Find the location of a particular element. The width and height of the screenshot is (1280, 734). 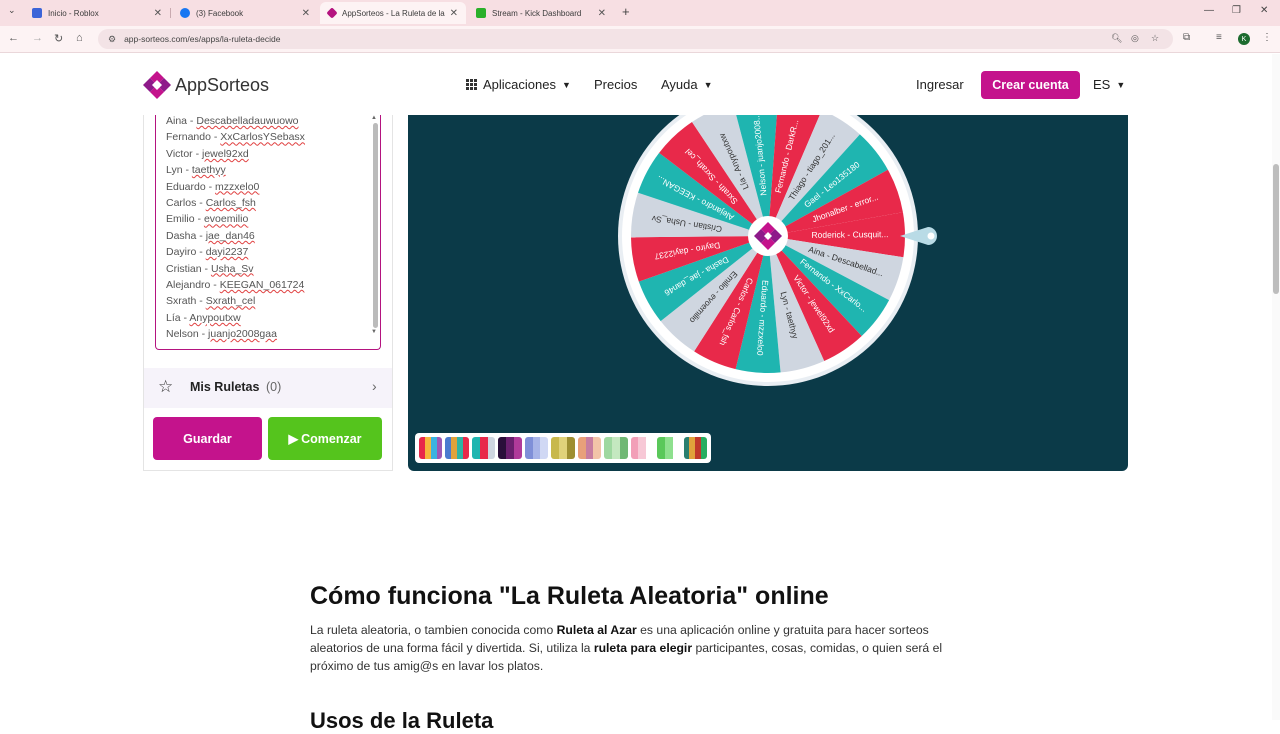

menu-apps: Aplicaciones ▼ is located at coordinates (518, 84).